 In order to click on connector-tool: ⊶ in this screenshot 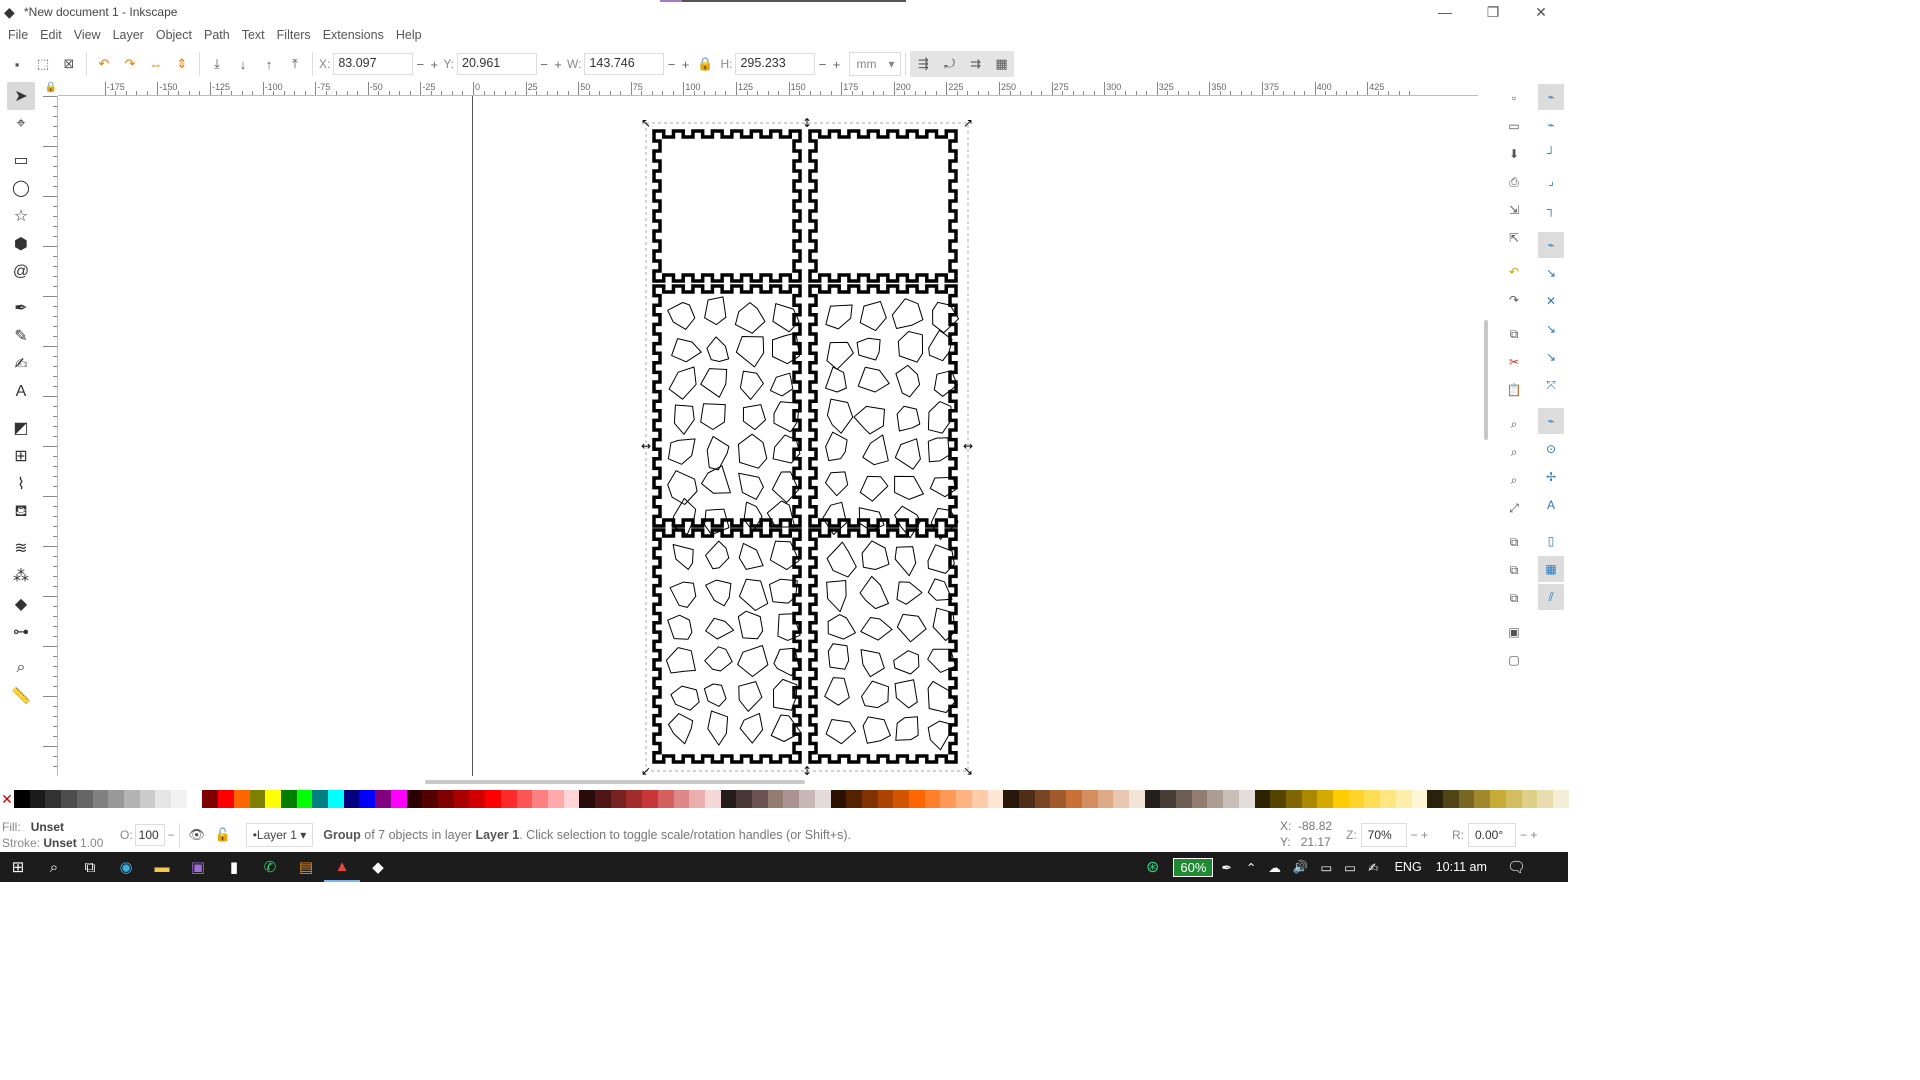, I will do `click(21, 632)`.